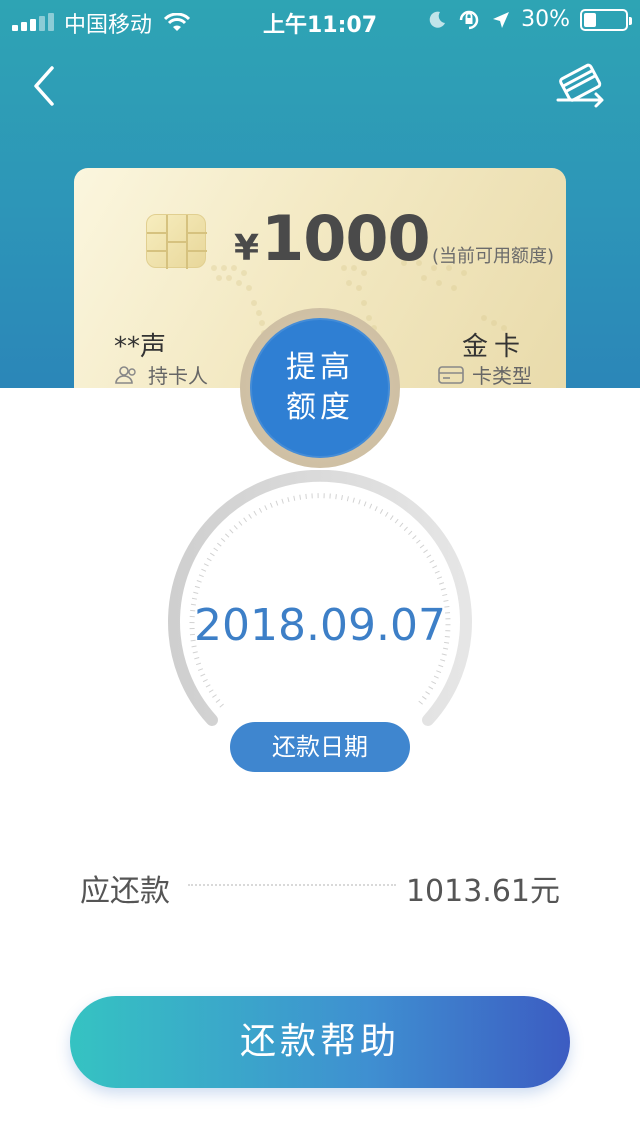 The width and height of the screenshot is (640, 1136). What do you see at coordinates (140, 347) in the screenshot?
I see `holder-name: **声` at bounding box center [140, 347].